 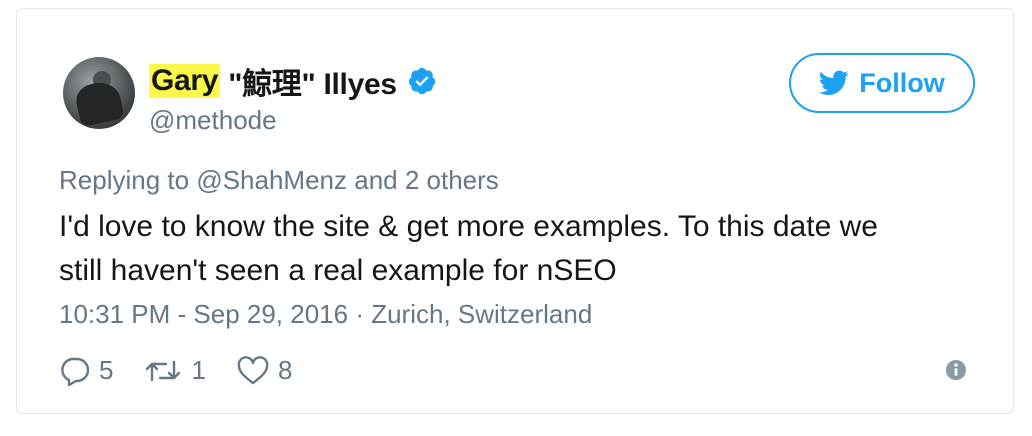 I want to click on retweet-icon, so click(x=163, y=370).